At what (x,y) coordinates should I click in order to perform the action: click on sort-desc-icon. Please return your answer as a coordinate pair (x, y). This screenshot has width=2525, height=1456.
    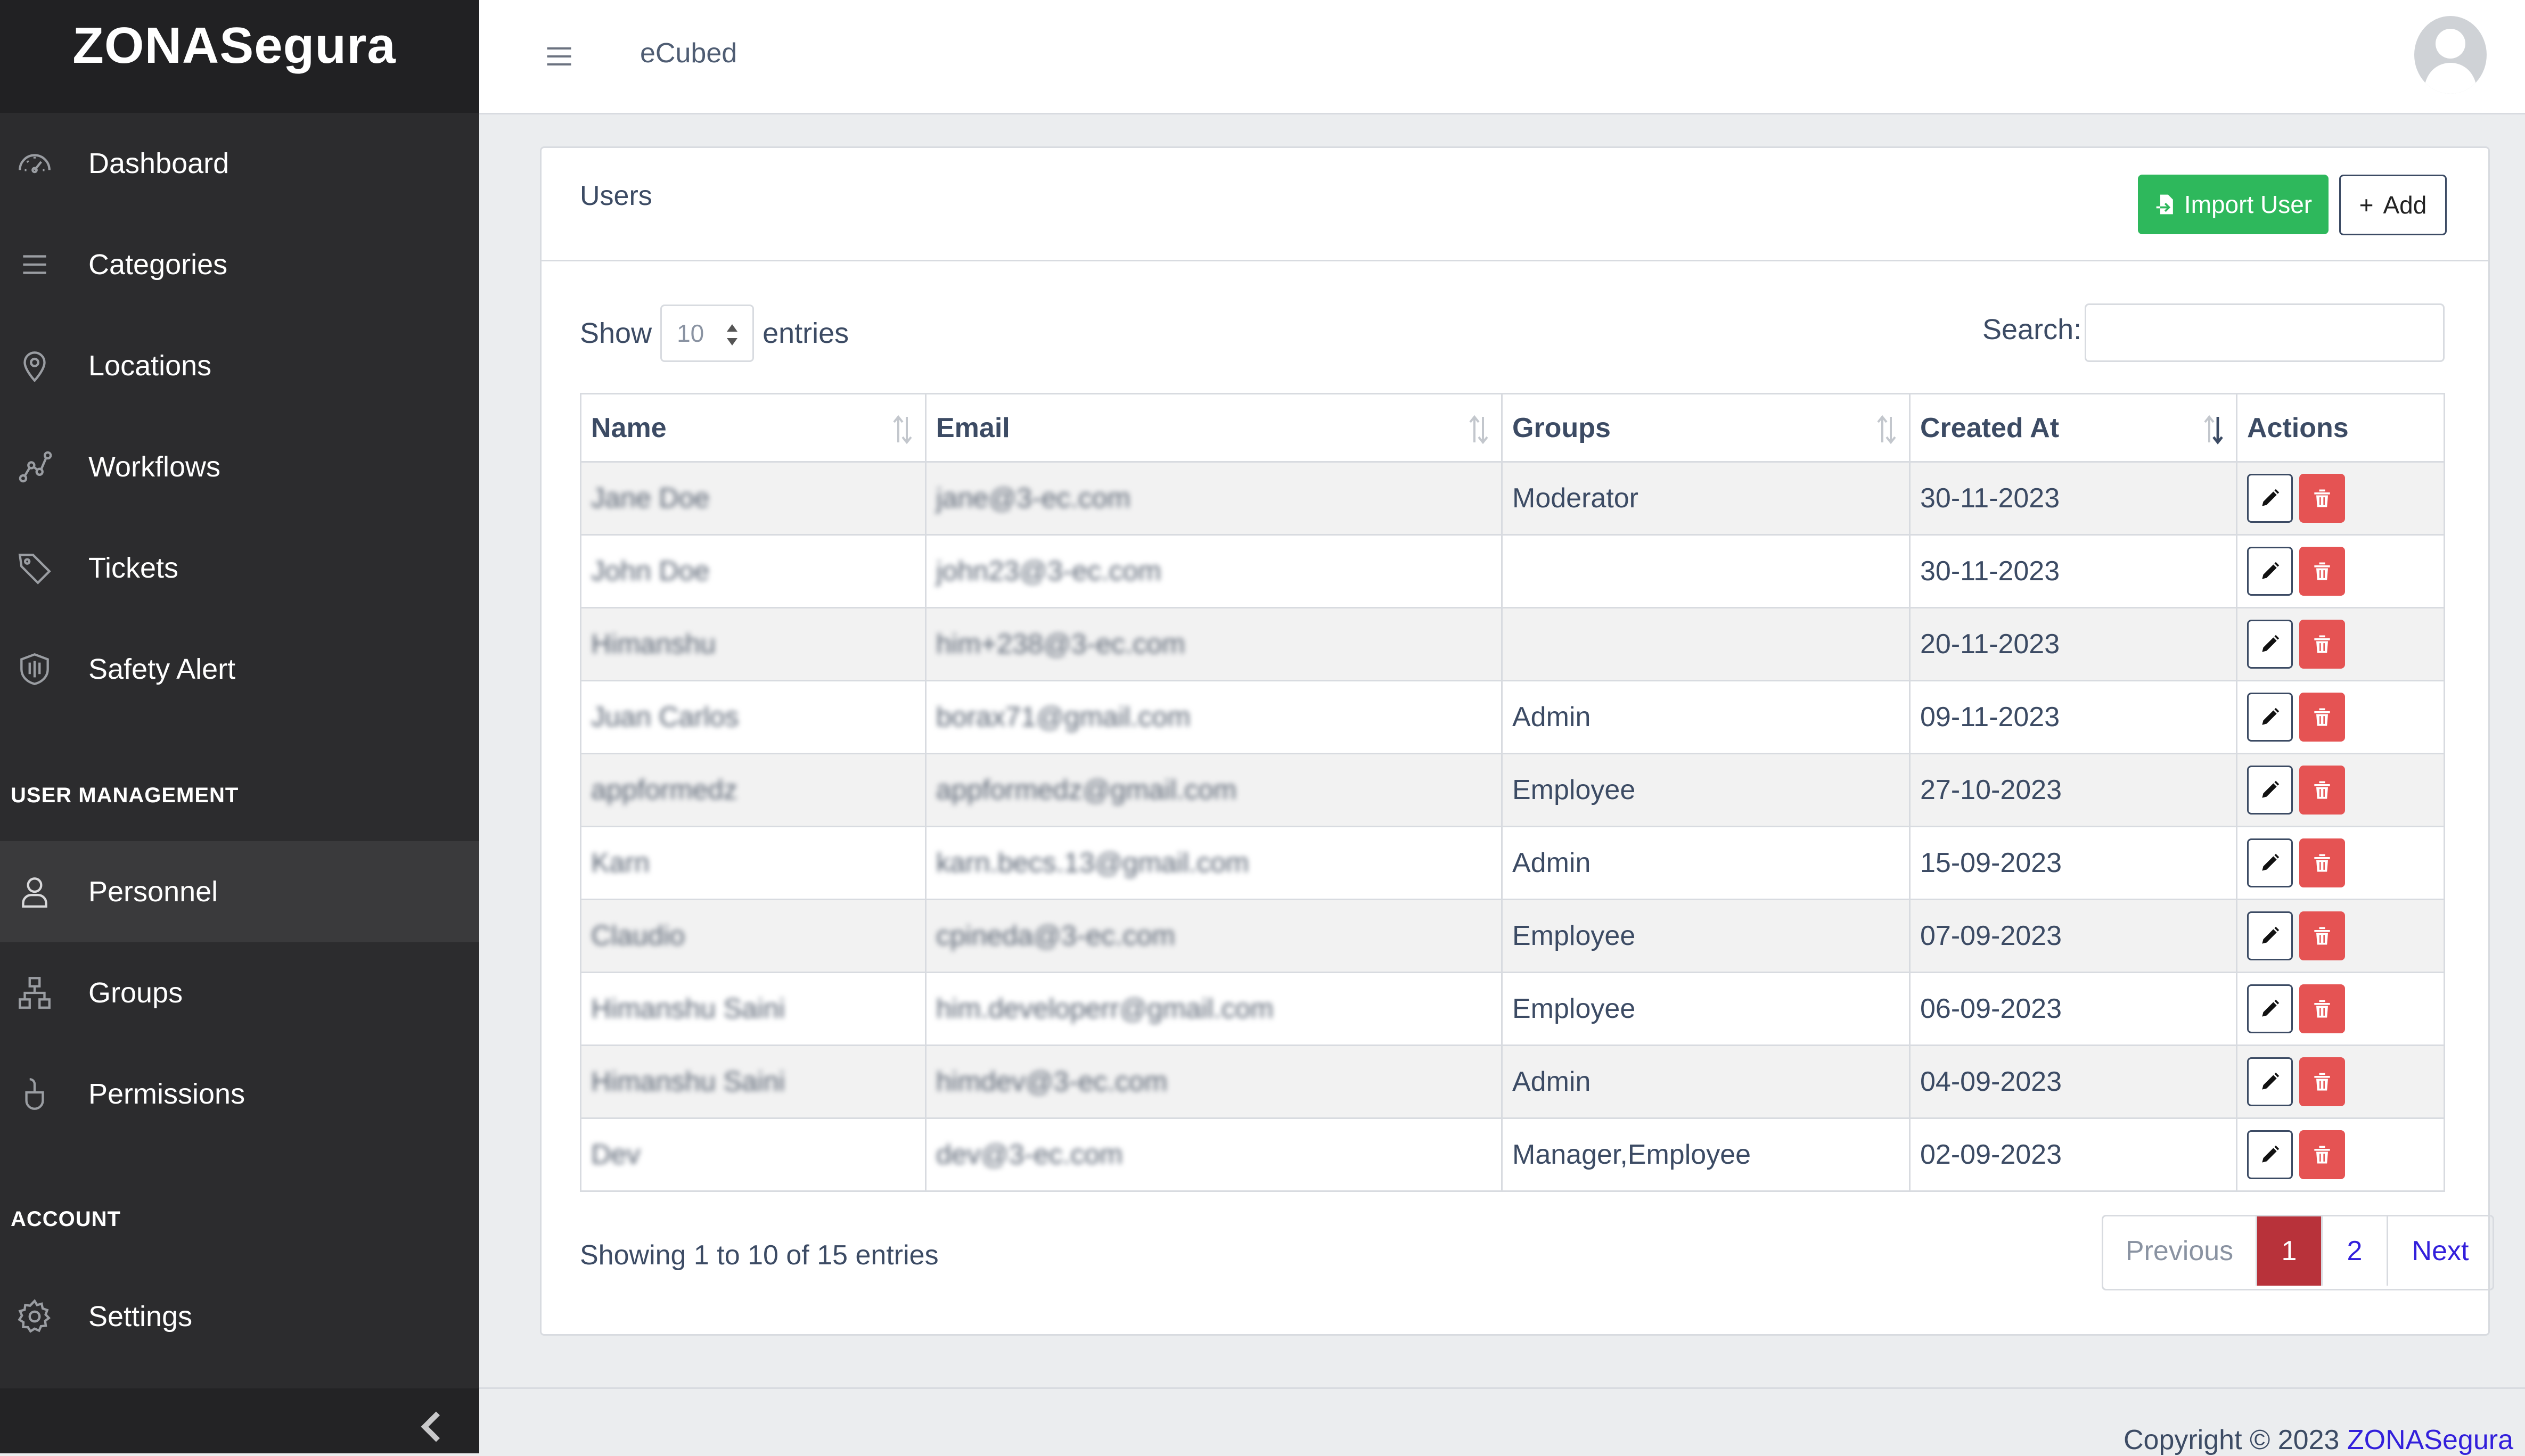
    Looking at the image, I should click on (2213, 430).